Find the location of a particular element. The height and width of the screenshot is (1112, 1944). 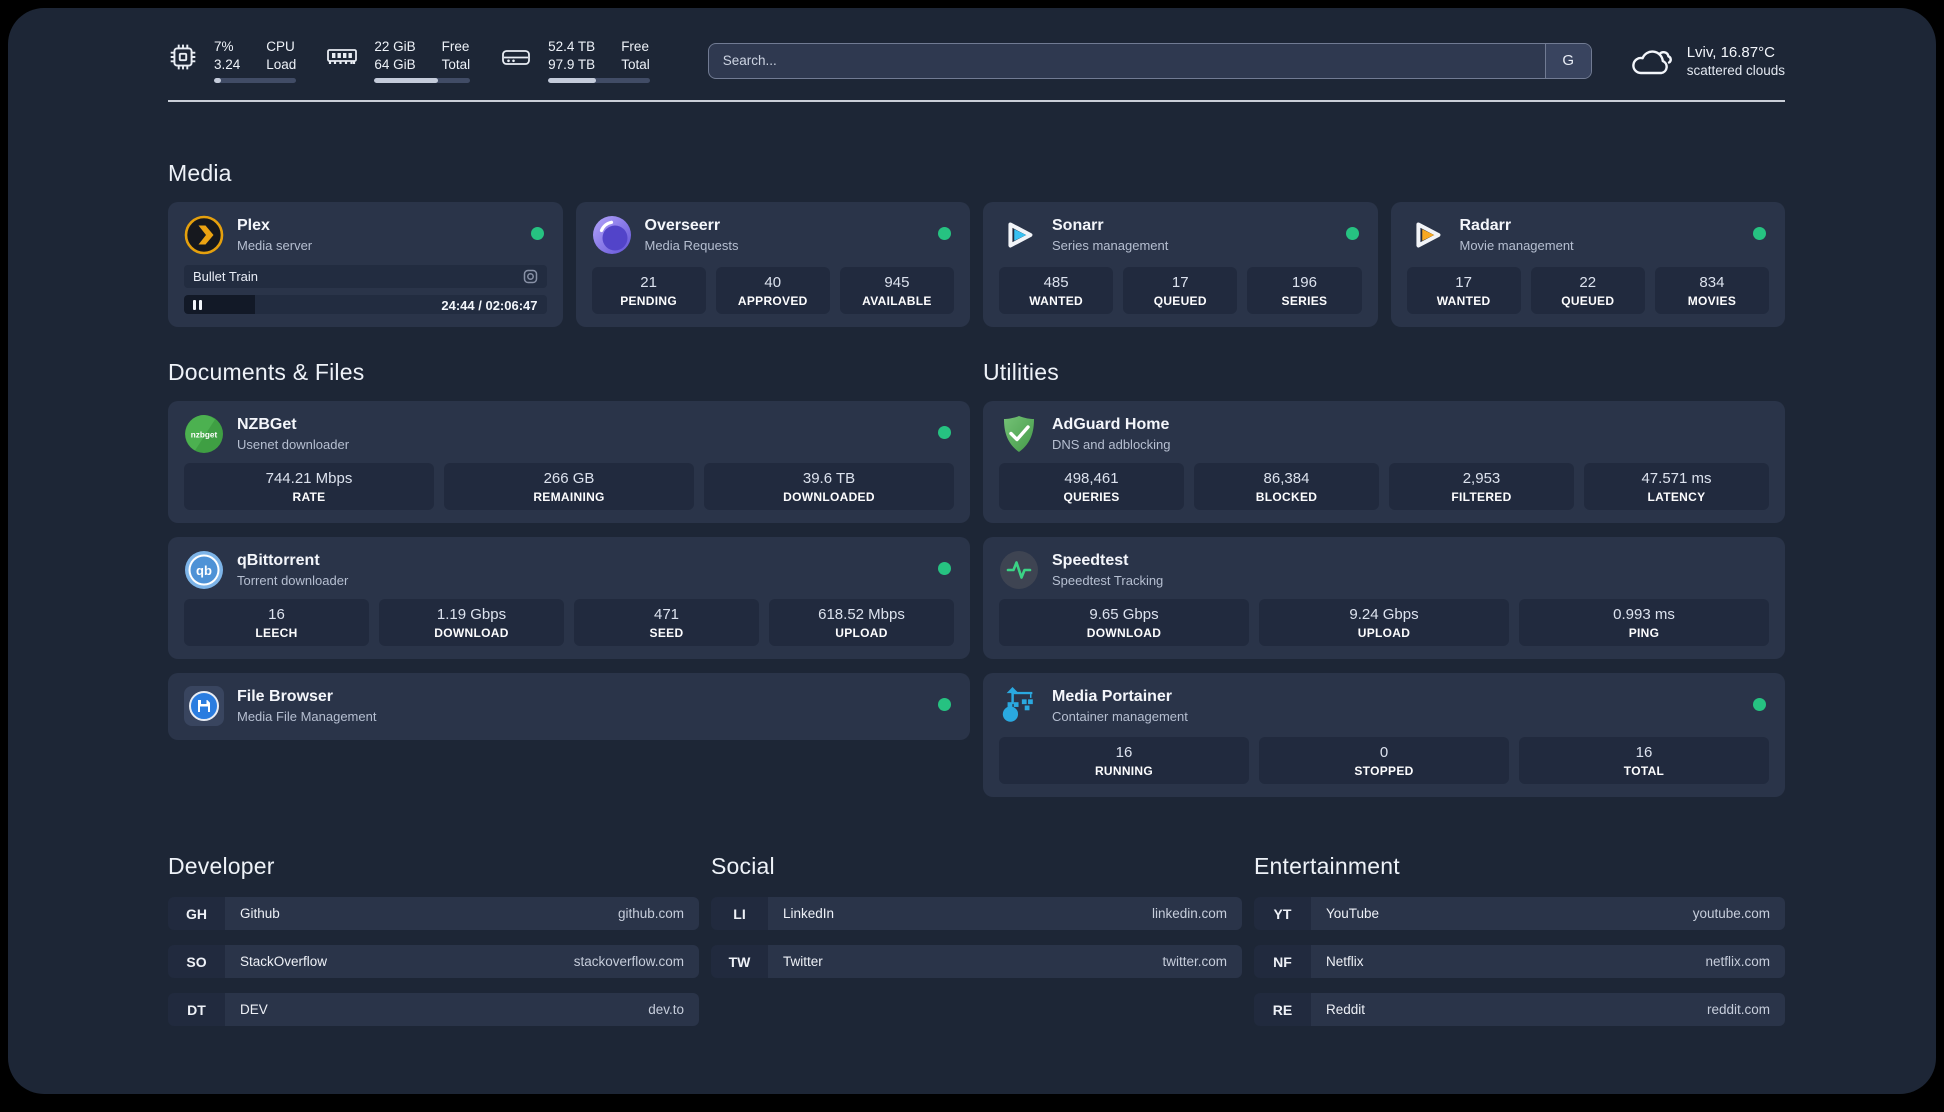

app-subtitle: Torrent downloader is located at coordinates (293, 581).